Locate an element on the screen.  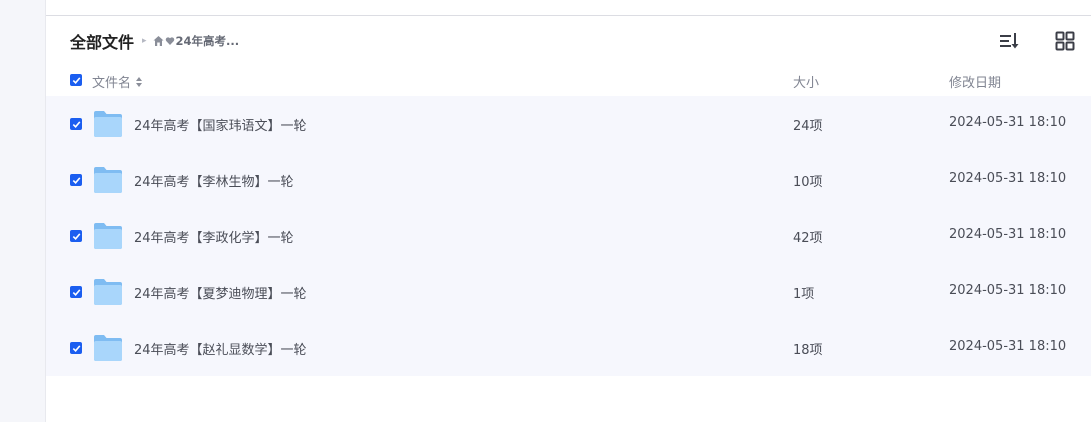
file-list-header: 文件名 大小 修改日期 is located at coordinates (568, 81).